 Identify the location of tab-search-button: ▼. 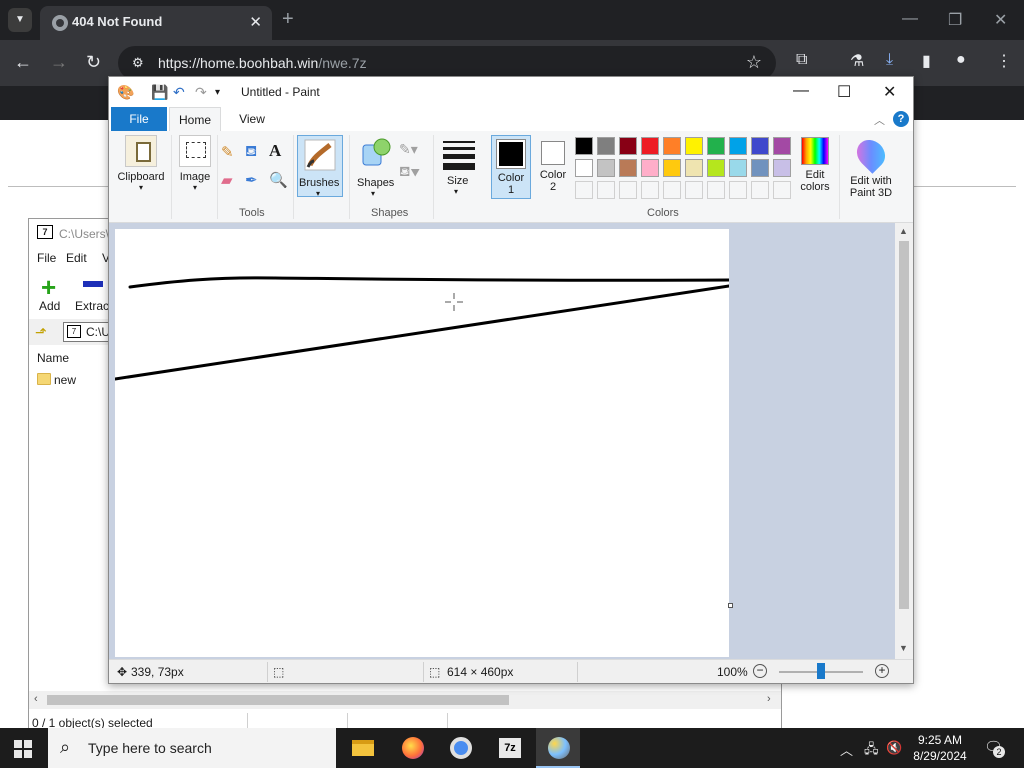
(20, 20).